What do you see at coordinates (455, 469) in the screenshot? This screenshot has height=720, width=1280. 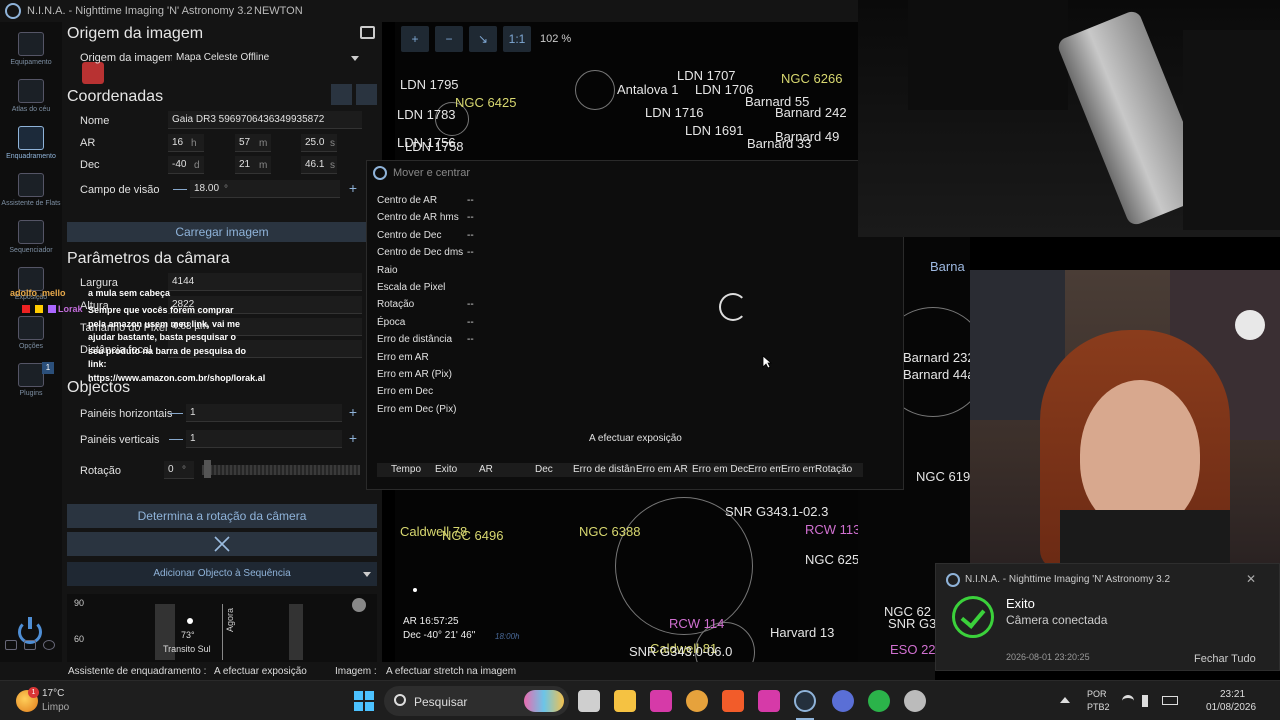 I see `column-header: Exito` at bounding box center [455, 469].